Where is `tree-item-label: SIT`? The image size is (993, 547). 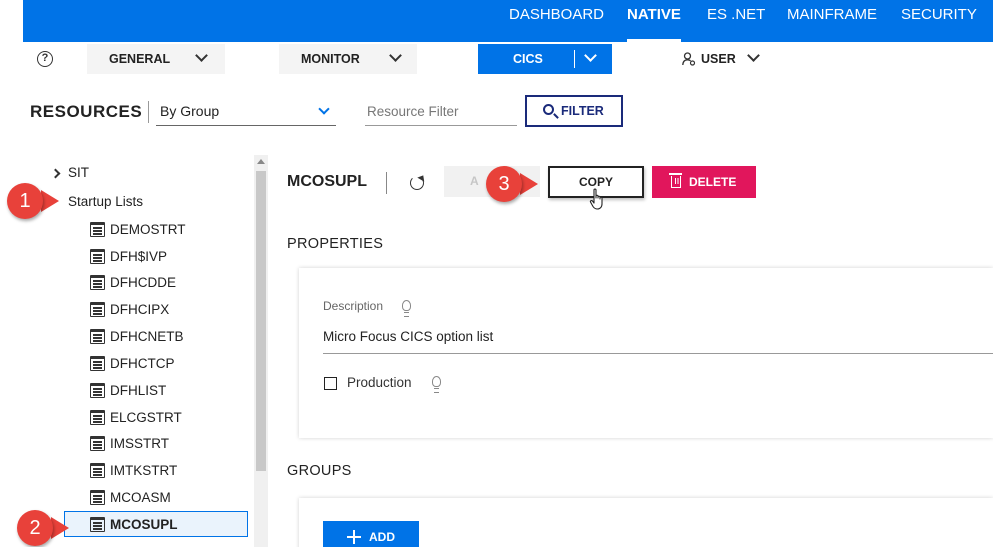 tree-item-label: SIT is located at coordinates (79, 172).